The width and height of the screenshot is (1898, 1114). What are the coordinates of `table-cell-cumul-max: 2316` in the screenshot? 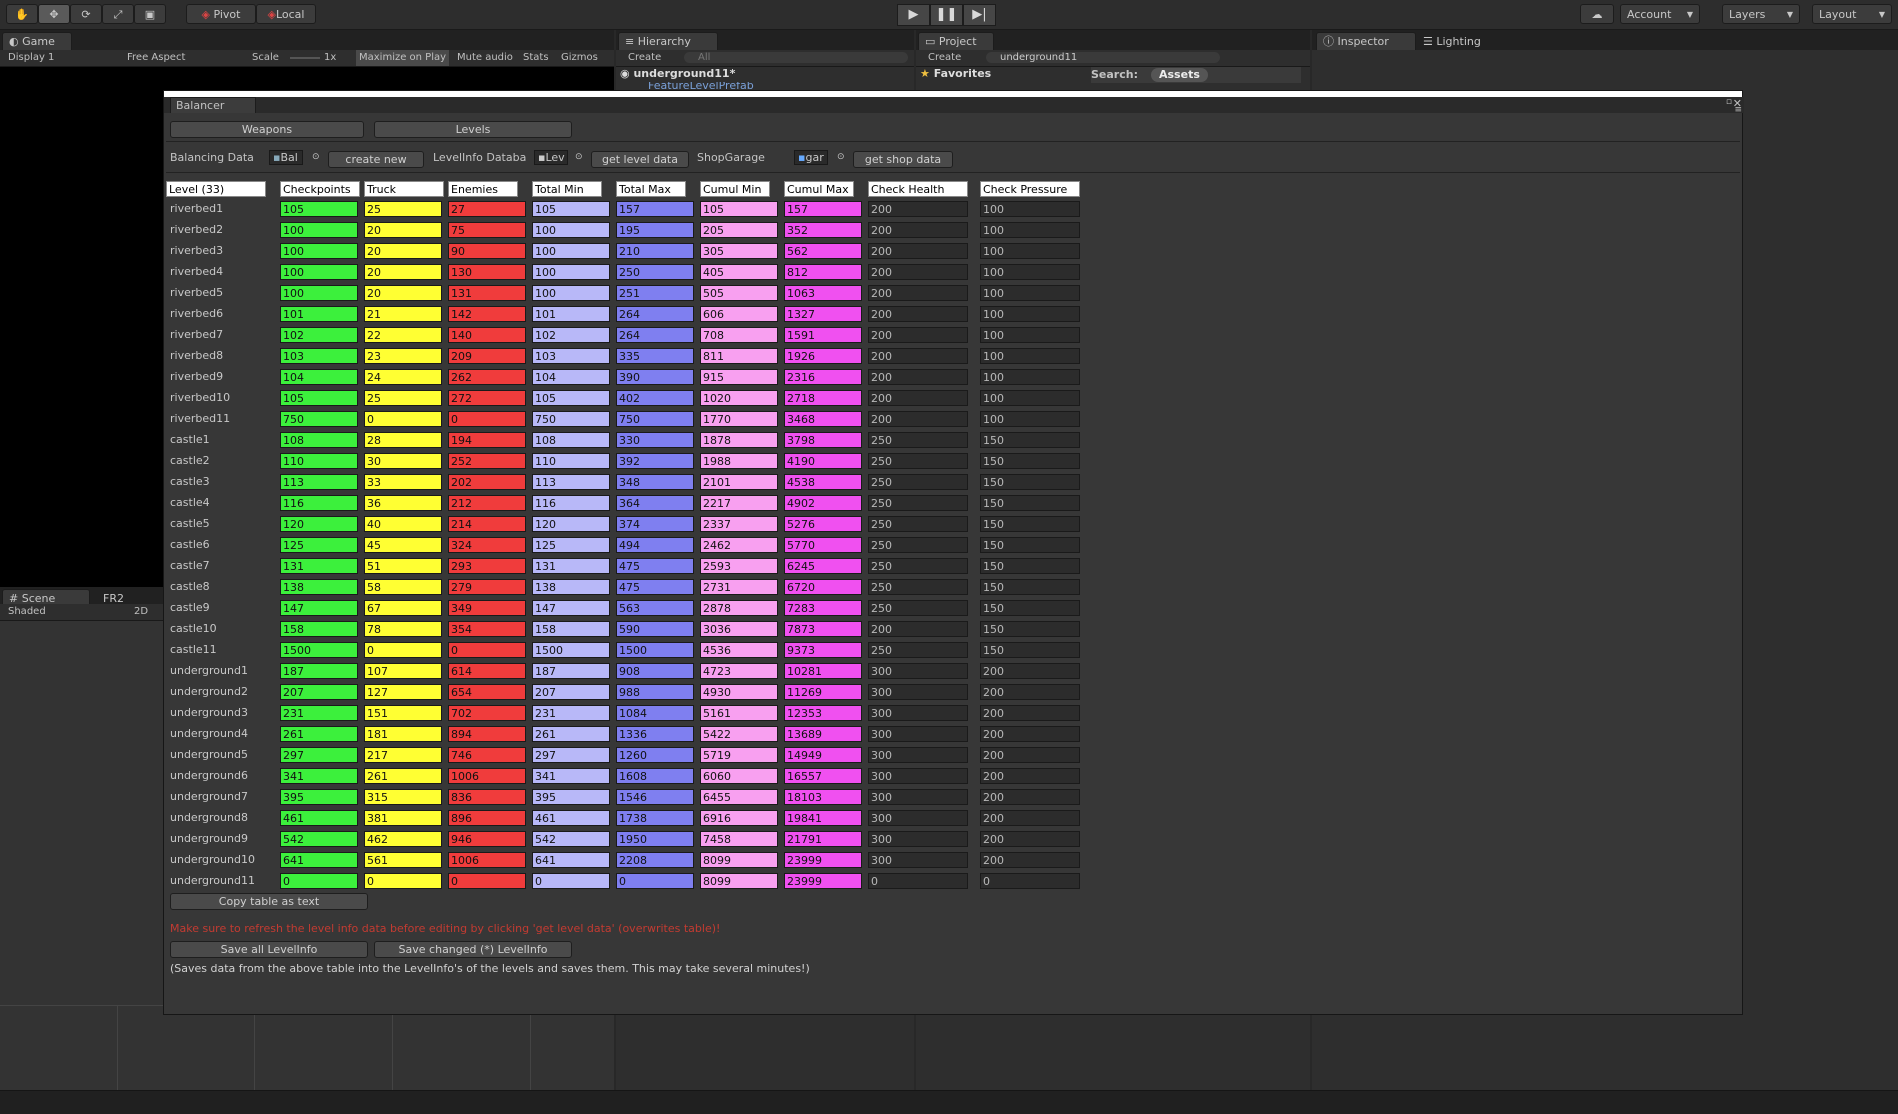 It's located at (823, 377).